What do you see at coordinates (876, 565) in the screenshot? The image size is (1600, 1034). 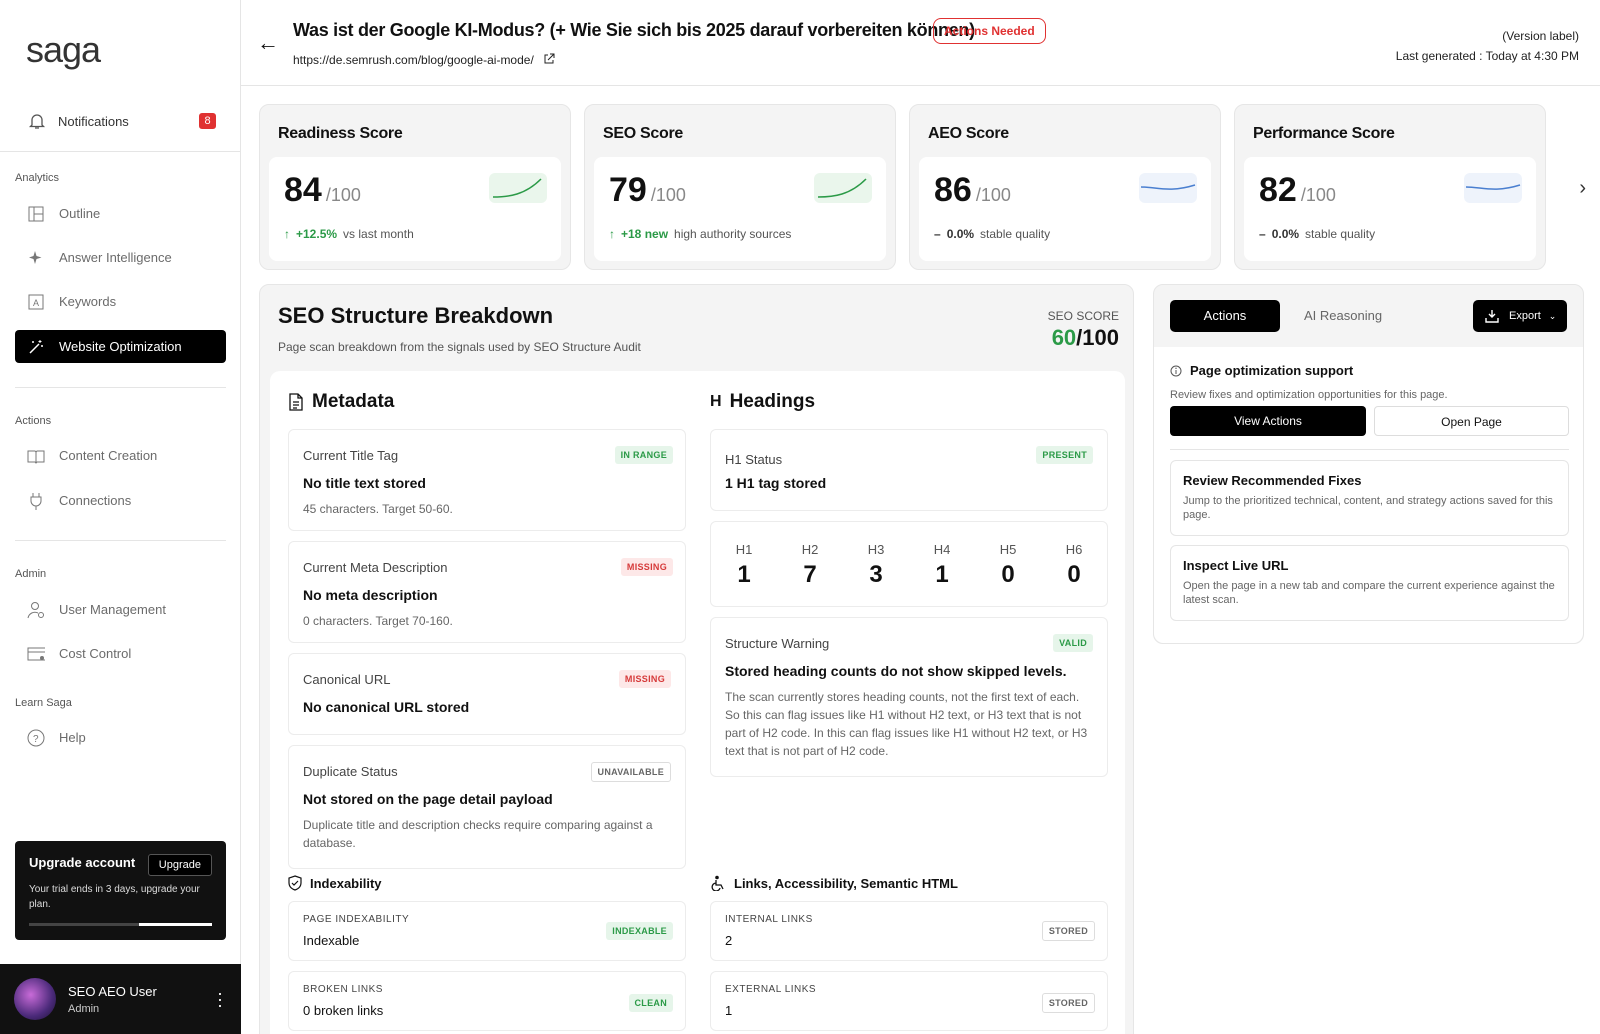 I see `heading-count: H3 3` at bounding box center [876, 565].